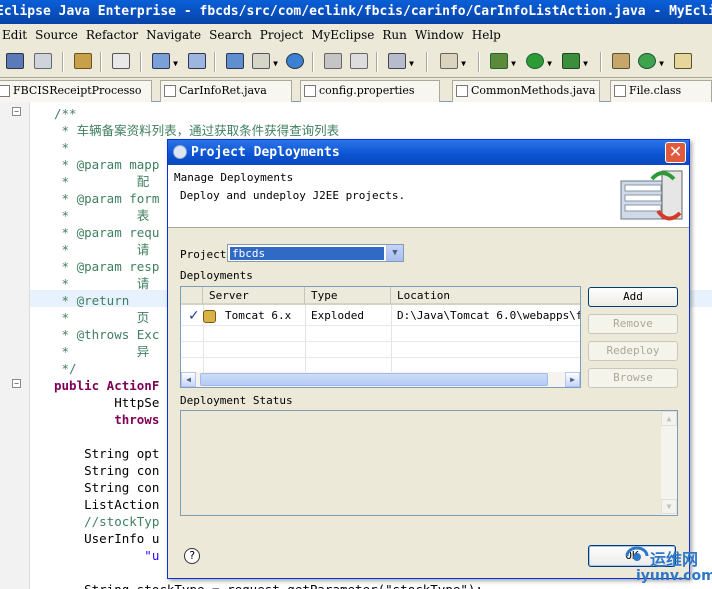 Image resolution: width=712 pixels, height=589 pixels. What do you see at coordinates (401, 61) in the screenshot?
I see `database-icon: ▼` at bounding box center [401, 61].